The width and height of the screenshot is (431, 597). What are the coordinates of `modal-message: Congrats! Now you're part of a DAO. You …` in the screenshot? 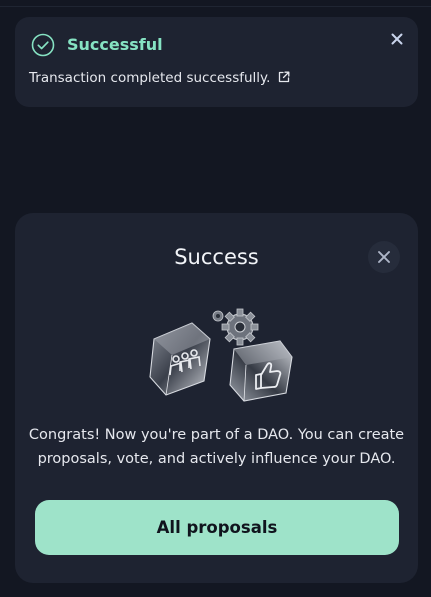 It's located at (216, 447).